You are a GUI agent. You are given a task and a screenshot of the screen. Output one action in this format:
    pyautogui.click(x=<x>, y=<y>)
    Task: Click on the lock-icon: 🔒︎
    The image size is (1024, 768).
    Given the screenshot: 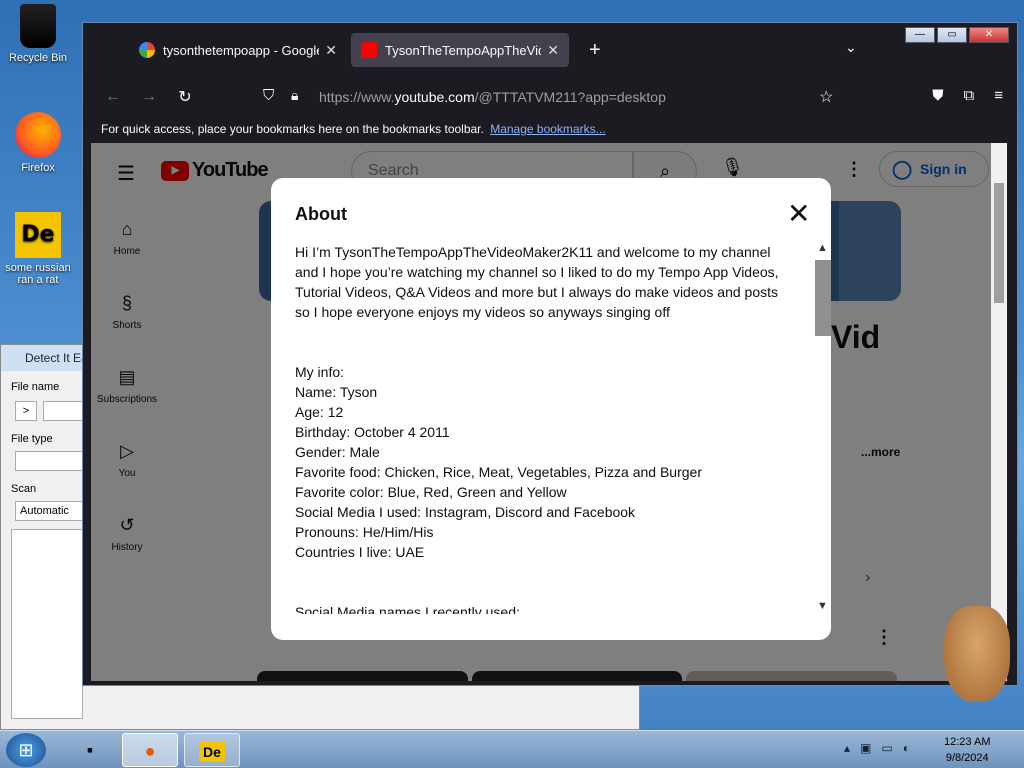 What is the action you would take?
    pyautogui.click(x=294, y=95)
    